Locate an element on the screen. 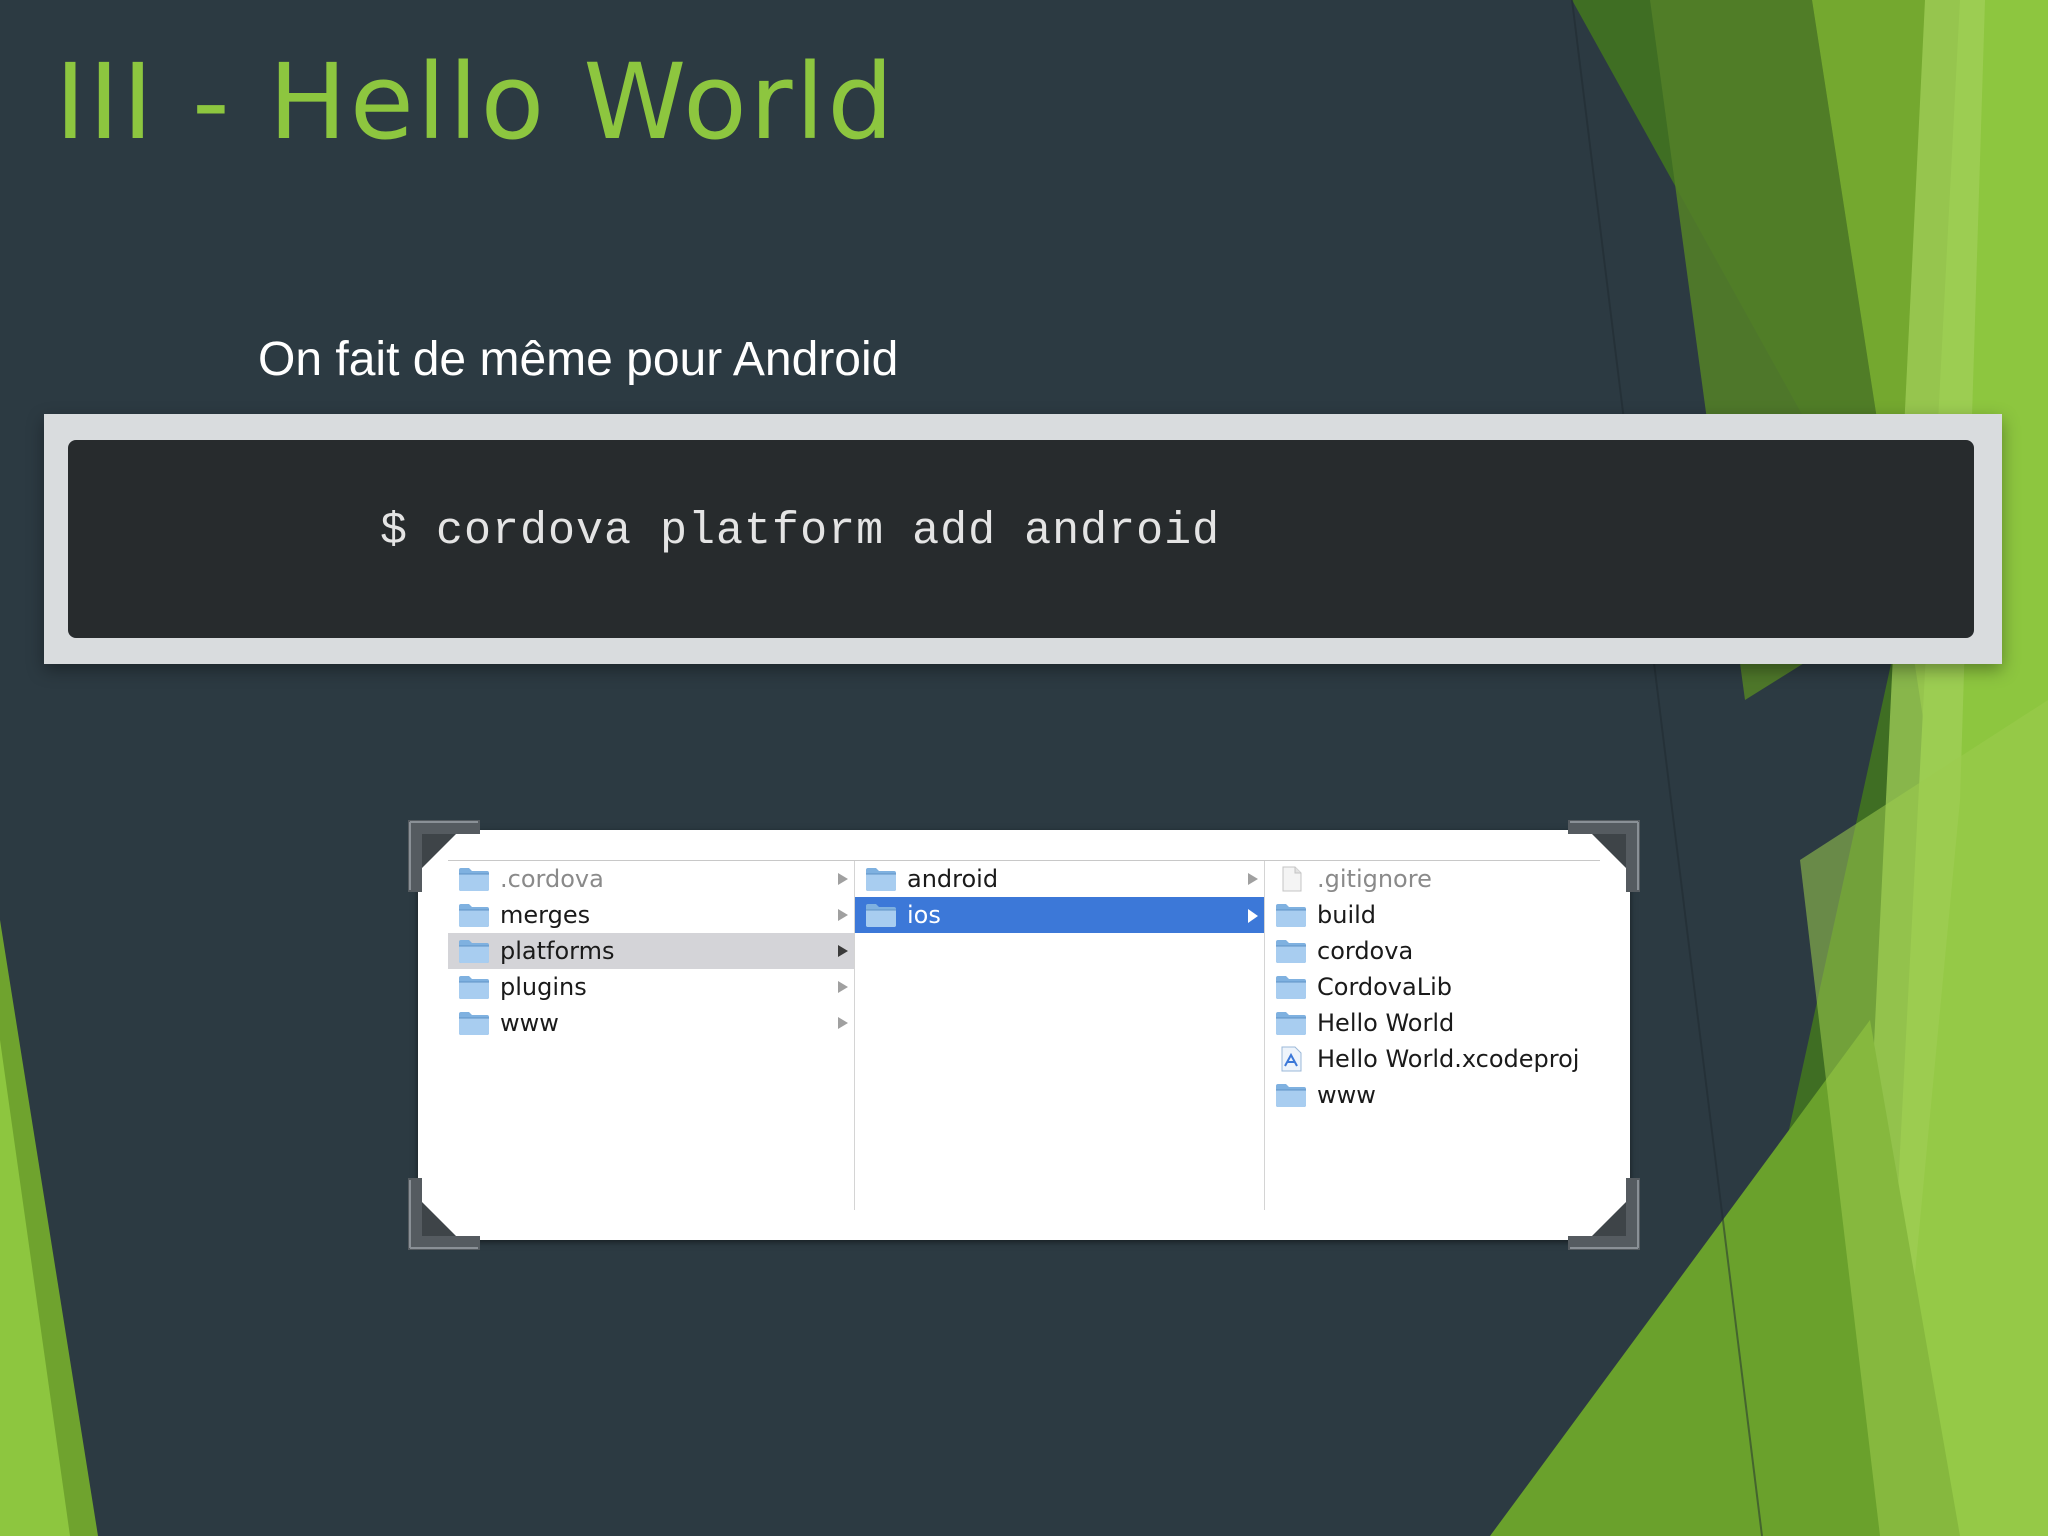 This screenshot has height=1536, width=2048. finder-column-platforms: android ios is located at coordinates (1060, 1035).